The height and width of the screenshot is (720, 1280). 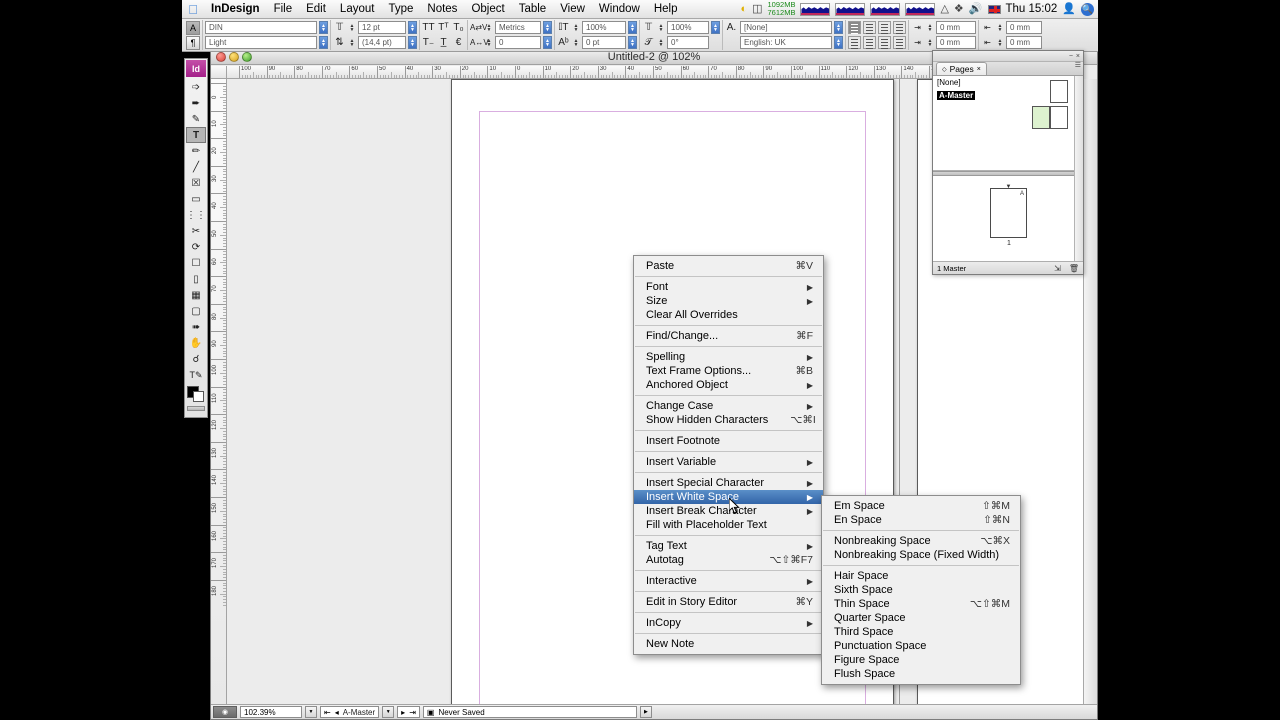 I want to click on font-family-dropdown: ▲ ▼, so click(x=323, y=27).